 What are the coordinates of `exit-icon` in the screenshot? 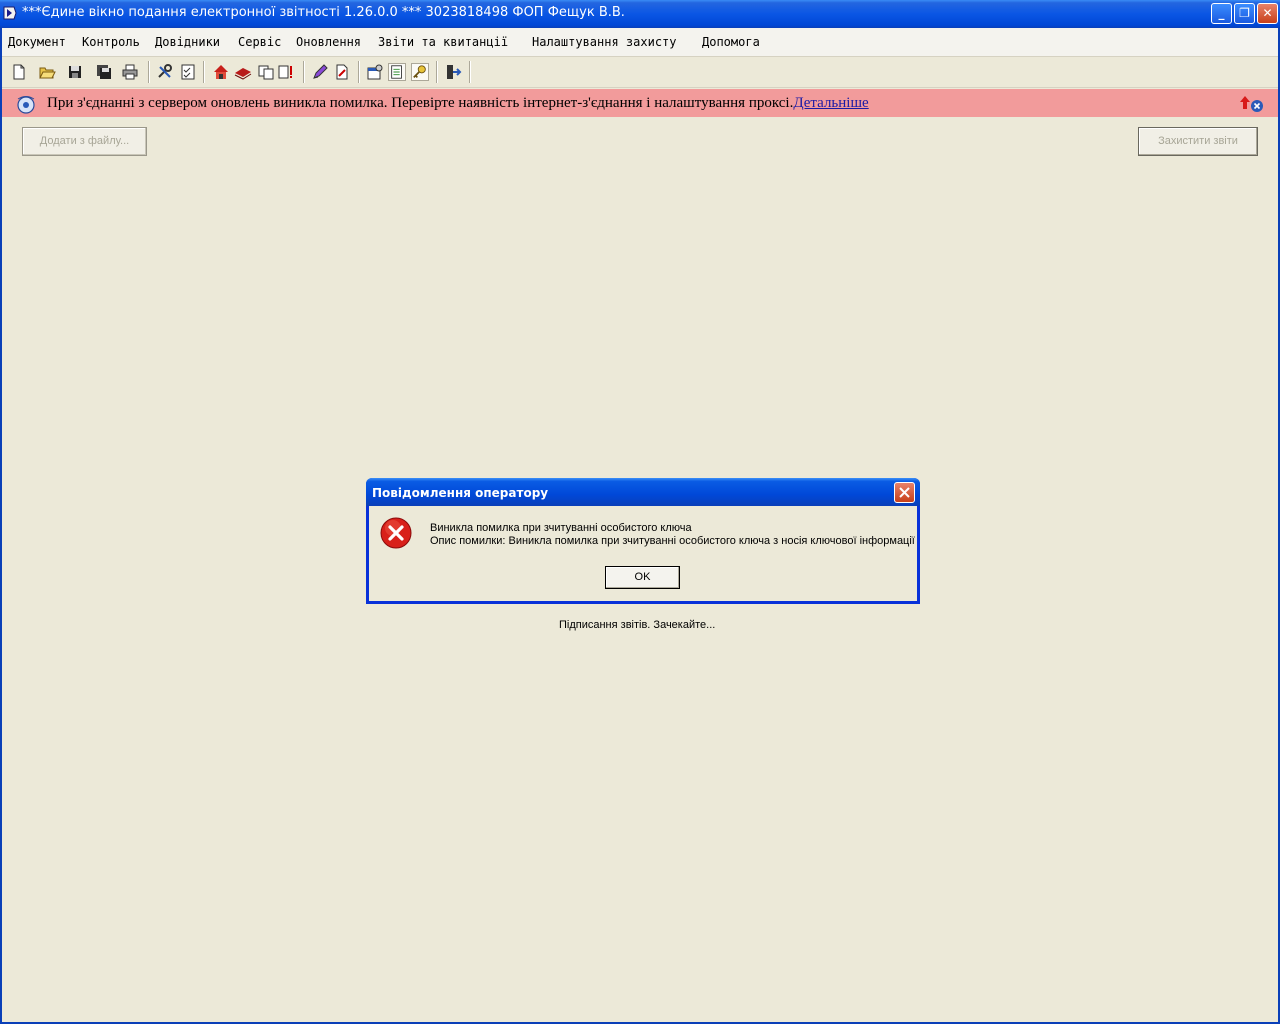 It's located at (453, 72).